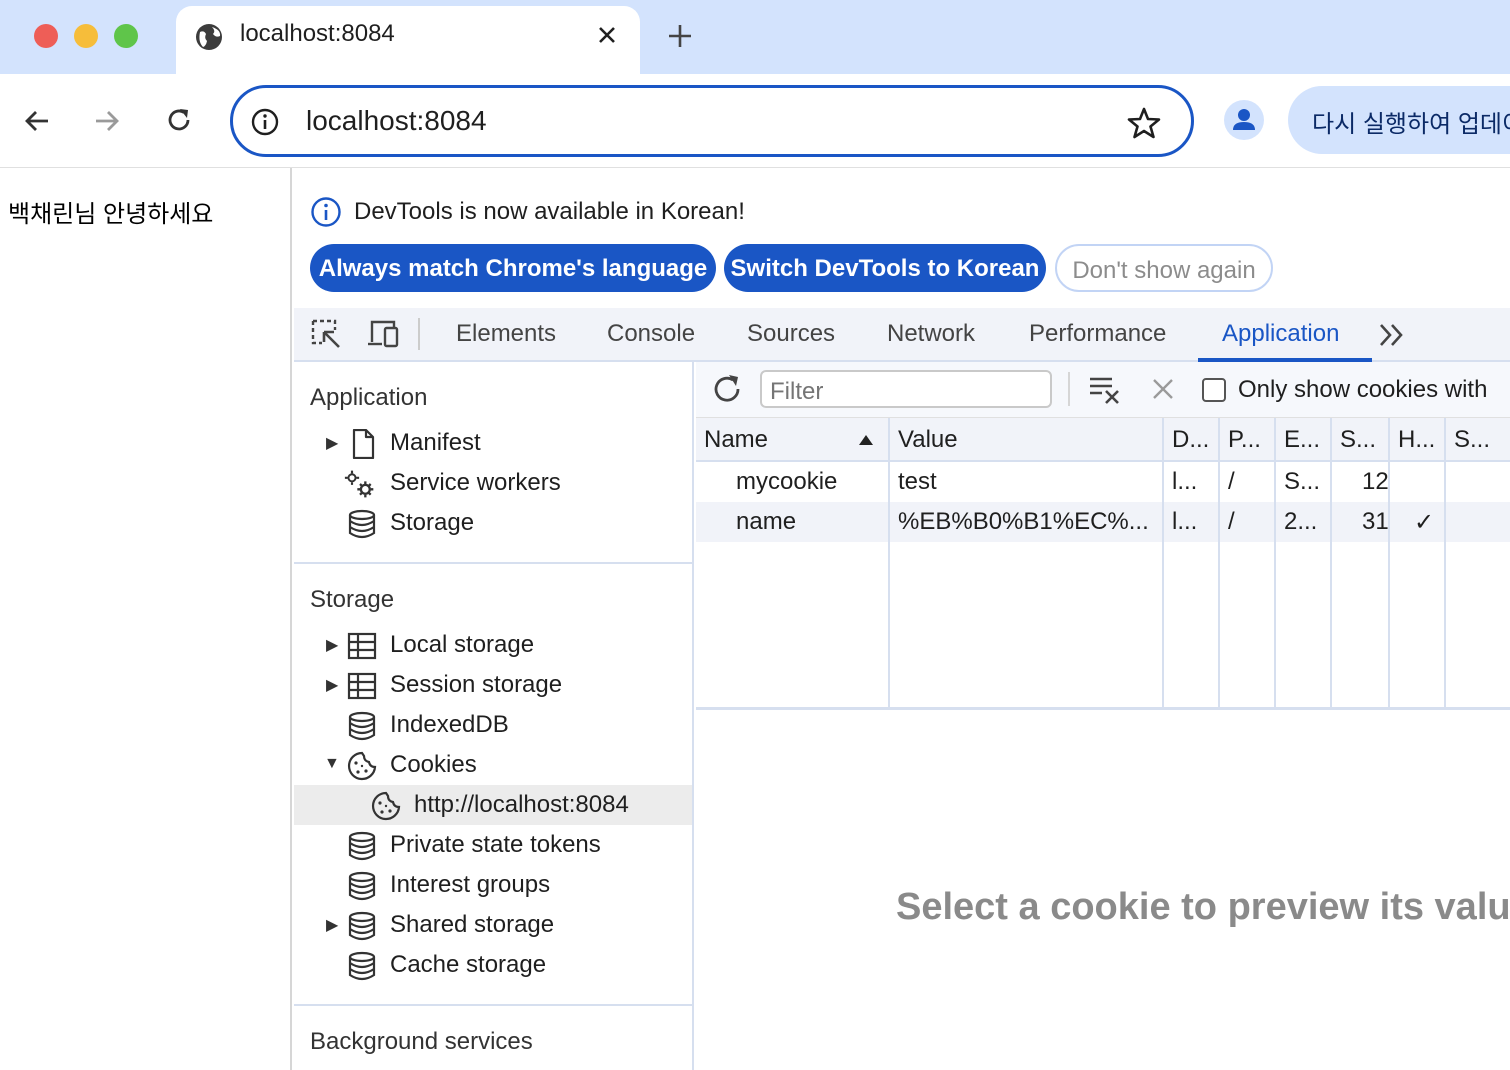 The width and height of the screenshot is (1510, 1070). What do you see at coordinates (369, 397) in the screenshot?
I see `sidebar-section-application: Application` at bounding box center [369, 397].